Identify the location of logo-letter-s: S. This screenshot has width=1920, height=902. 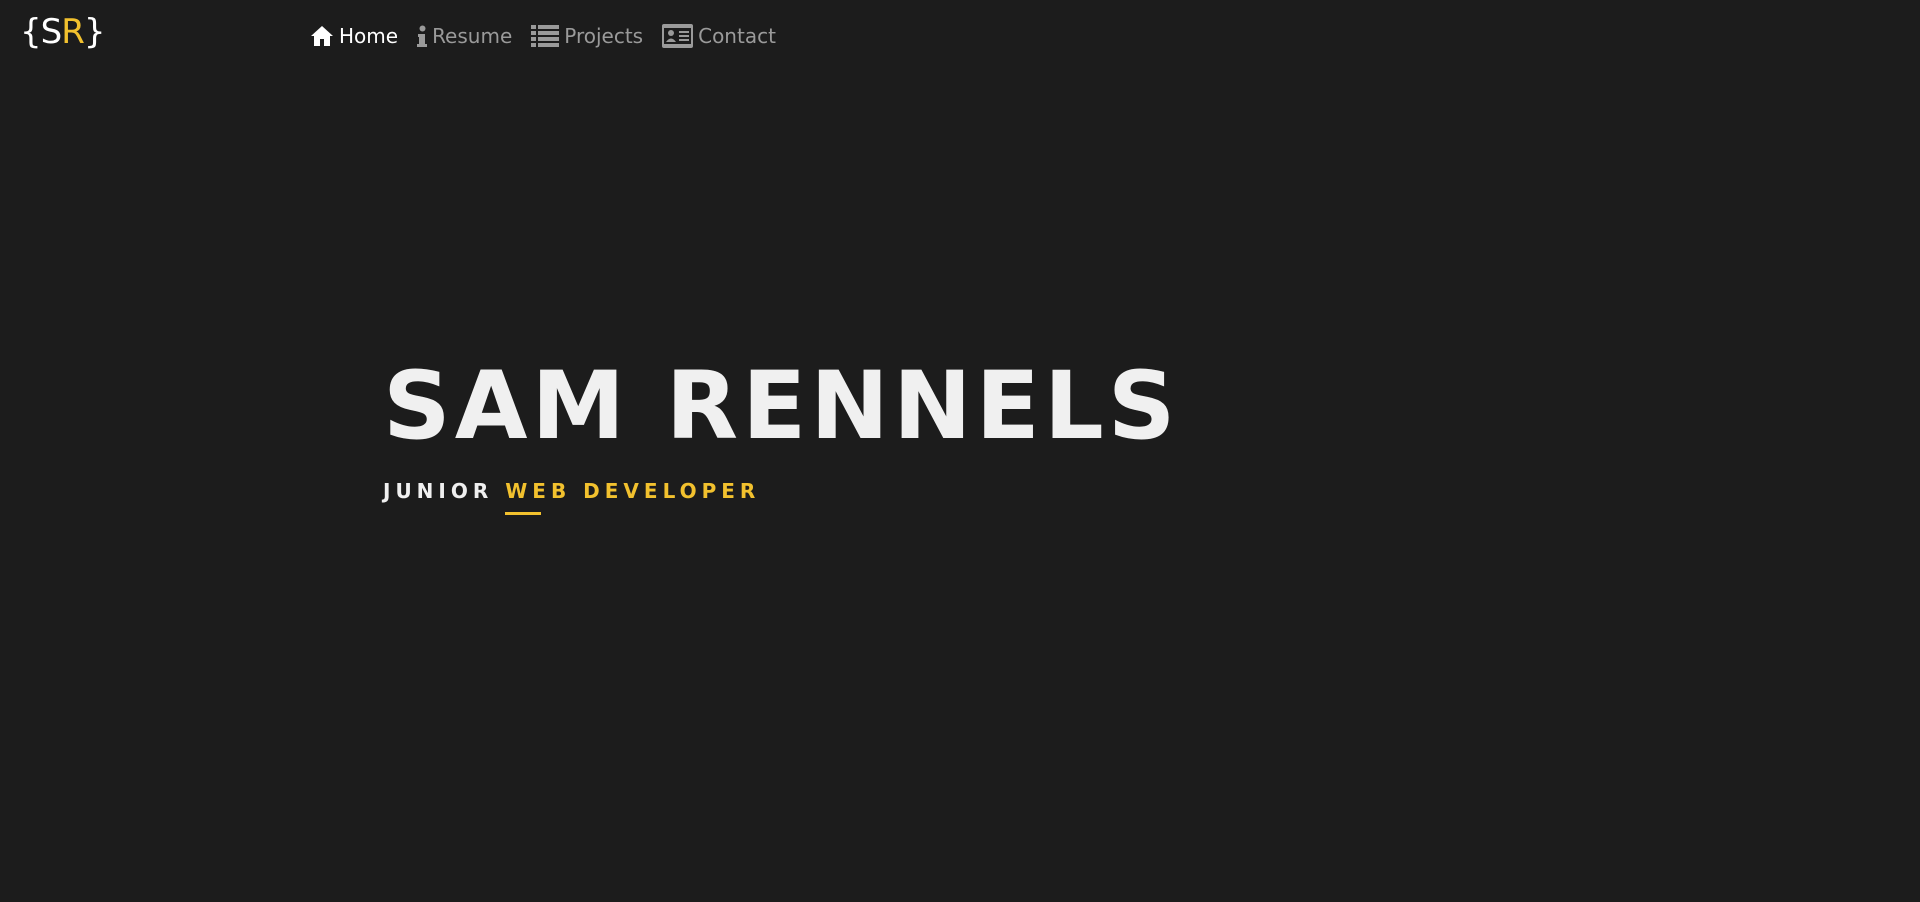
(51, 32).